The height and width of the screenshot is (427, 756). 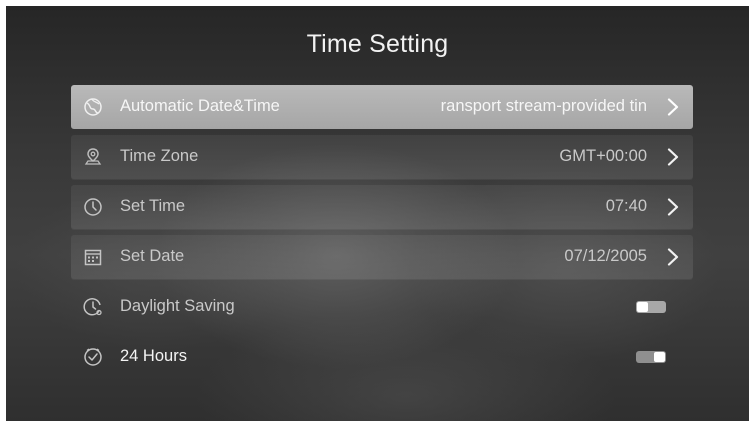 What do you see at coordinates (159, 156) in the screenshot?
I see `time-zone-label: Time Zone` at bounding box center [159, 156].